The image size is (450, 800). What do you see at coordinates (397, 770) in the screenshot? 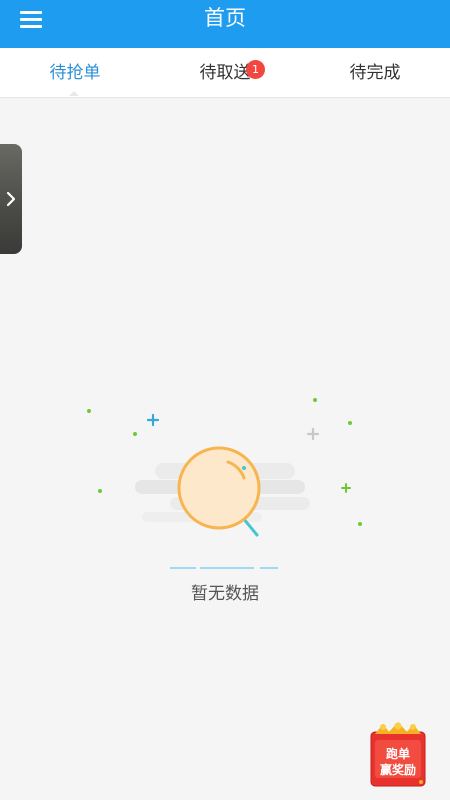
I see `reward-label-line2: 赢奖励` at bounding box center [397, 770].